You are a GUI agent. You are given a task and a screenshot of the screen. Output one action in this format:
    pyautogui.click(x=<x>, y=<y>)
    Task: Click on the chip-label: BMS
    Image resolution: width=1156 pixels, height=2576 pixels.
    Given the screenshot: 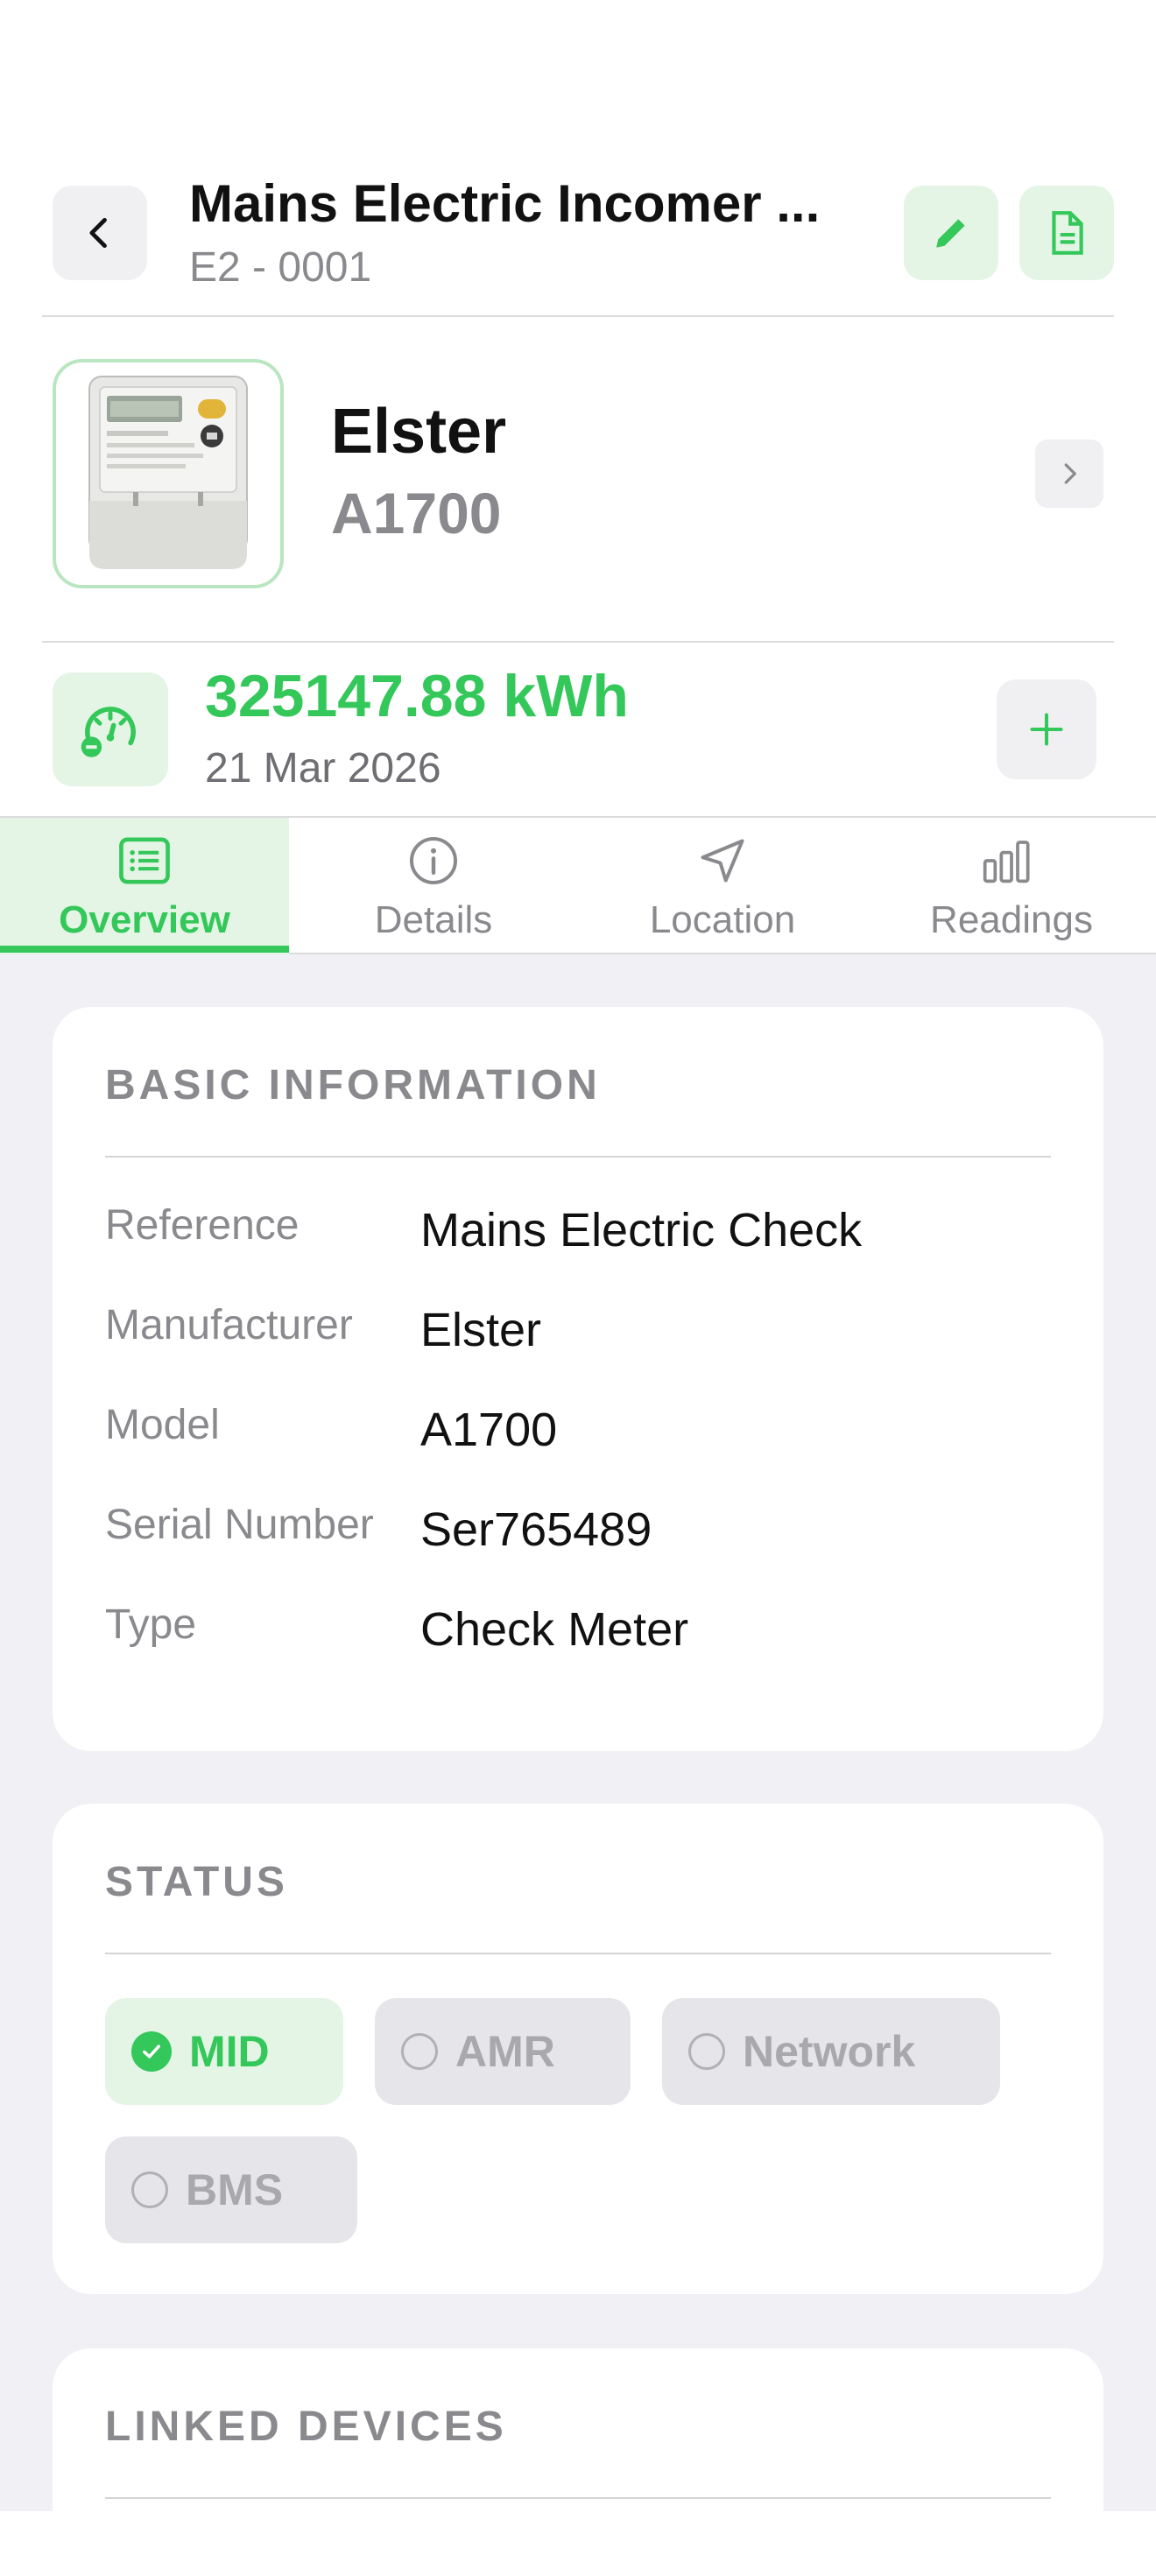 What is the action you would take?
    pyautogui.click(x=235, y=2189)
    